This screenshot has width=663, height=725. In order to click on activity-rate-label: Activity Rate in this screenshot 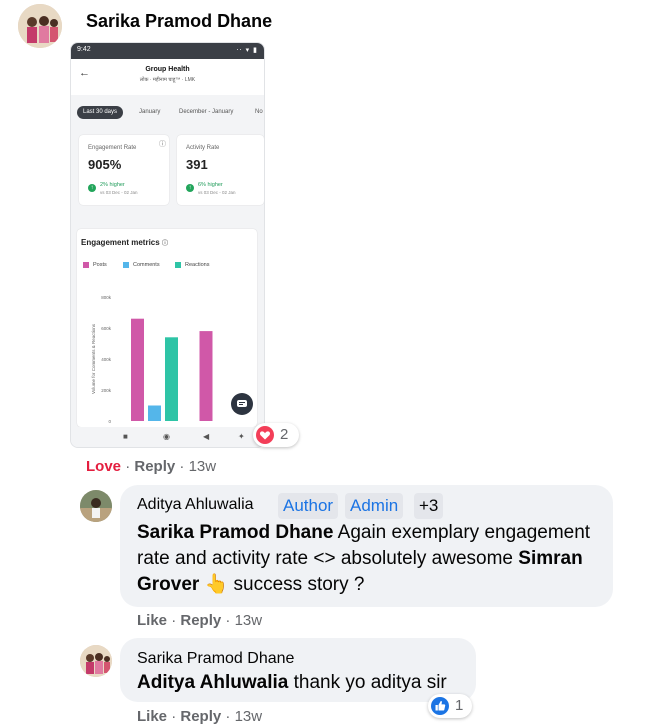, I will do `click(203, 148)`.